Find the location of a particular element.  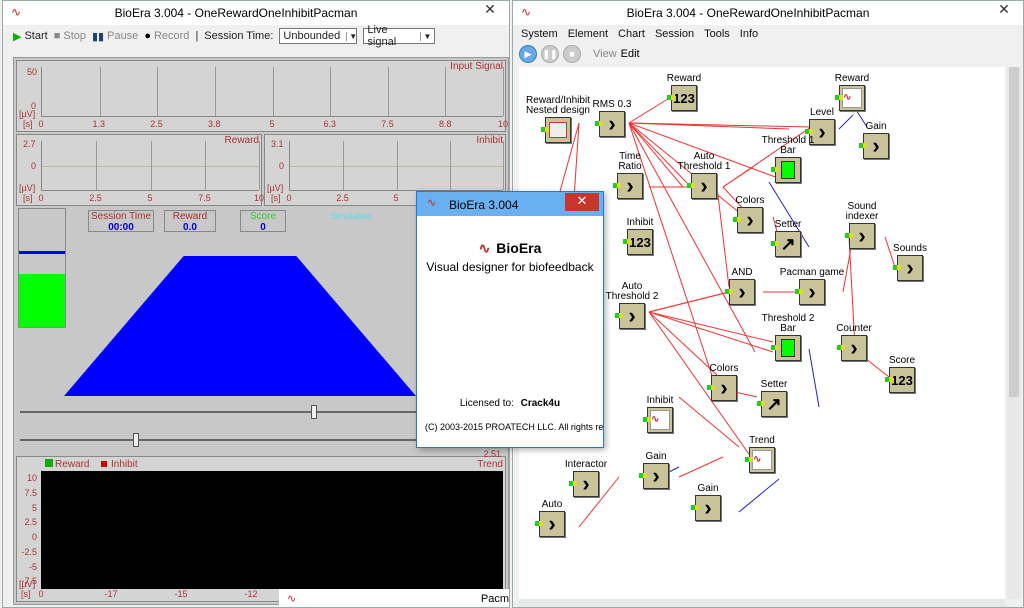

element-label: Auto Threshold 1 is located at coordinates (704, 161).